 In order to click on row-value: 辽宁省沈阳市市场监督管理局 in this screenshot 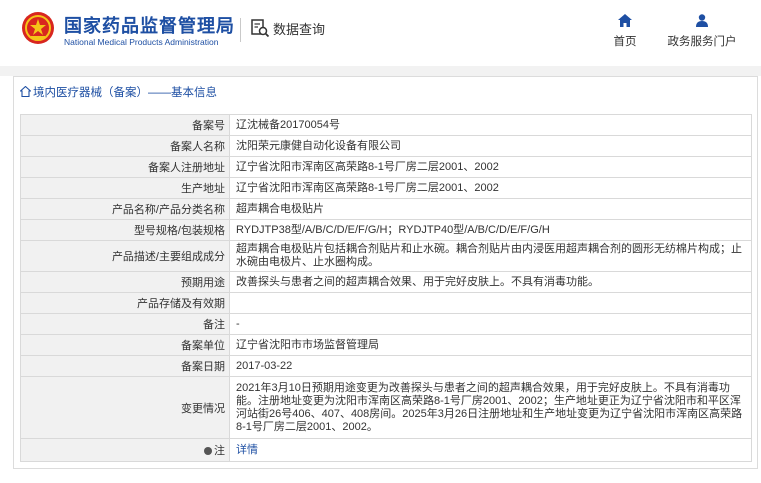, I will do `click(490, 345)`.